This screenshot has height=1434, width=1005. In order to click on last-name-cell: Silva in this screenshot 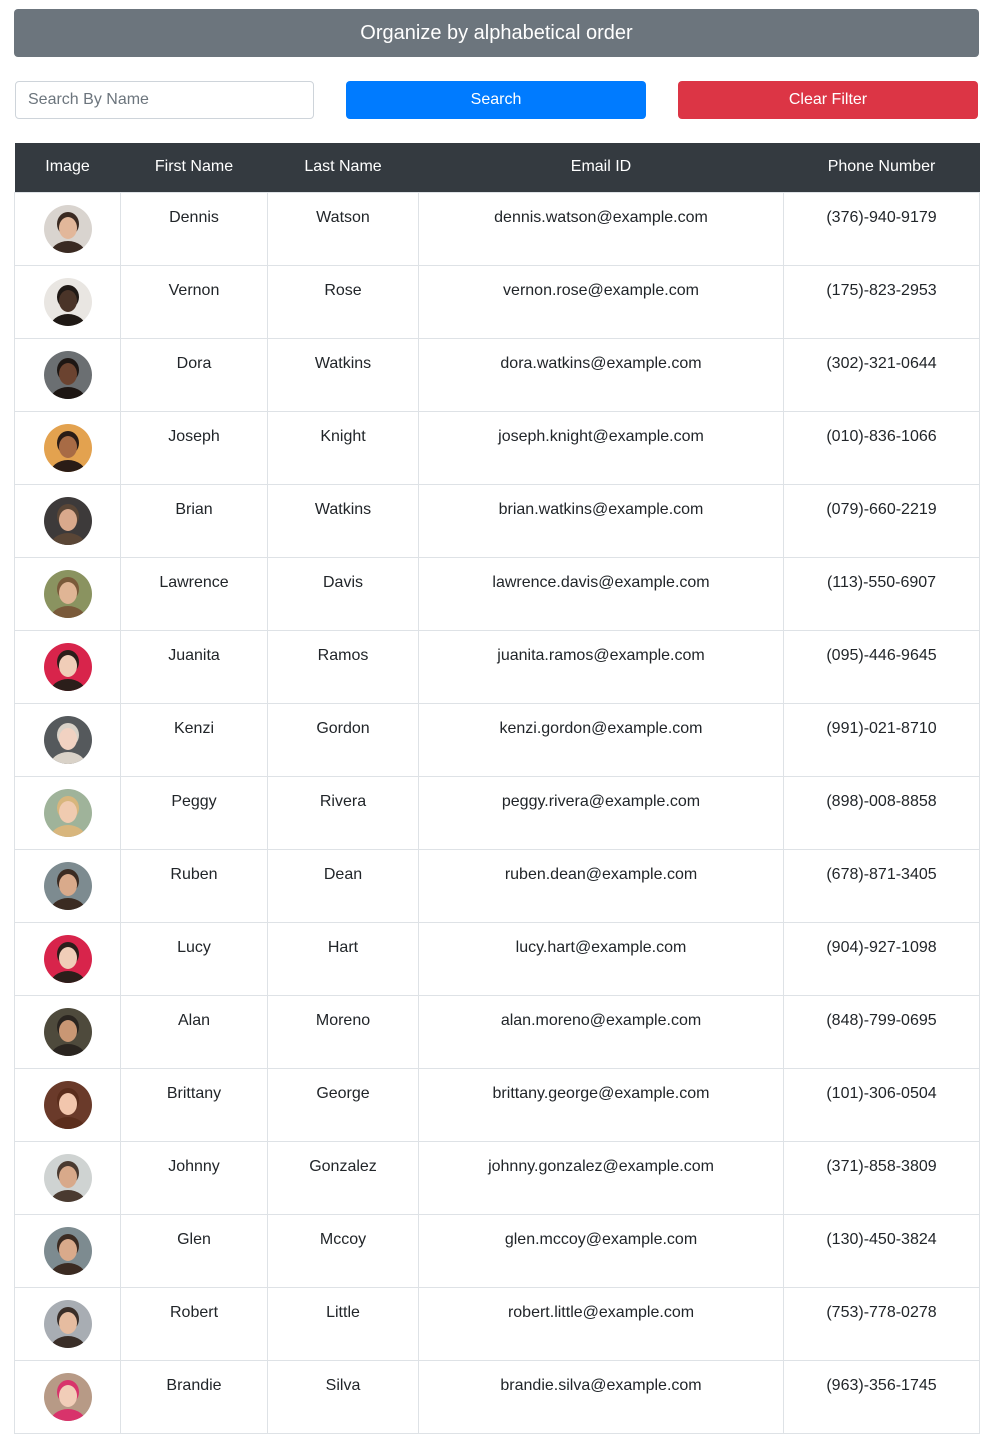, I will do `click(343, 1396)`.